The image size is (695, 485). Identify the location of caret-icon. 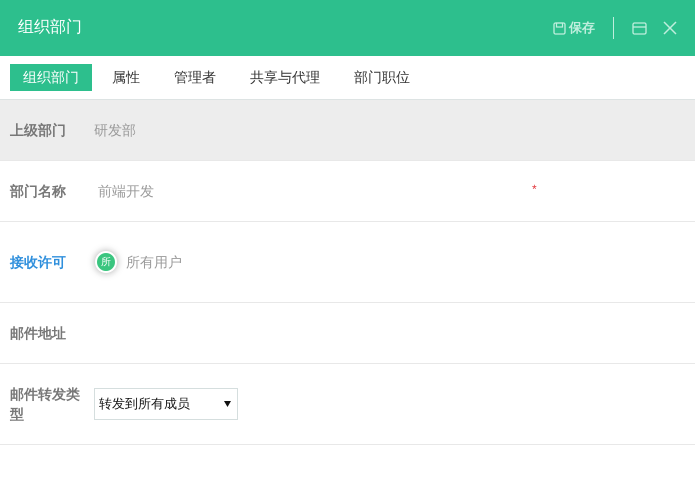
(227, 404).